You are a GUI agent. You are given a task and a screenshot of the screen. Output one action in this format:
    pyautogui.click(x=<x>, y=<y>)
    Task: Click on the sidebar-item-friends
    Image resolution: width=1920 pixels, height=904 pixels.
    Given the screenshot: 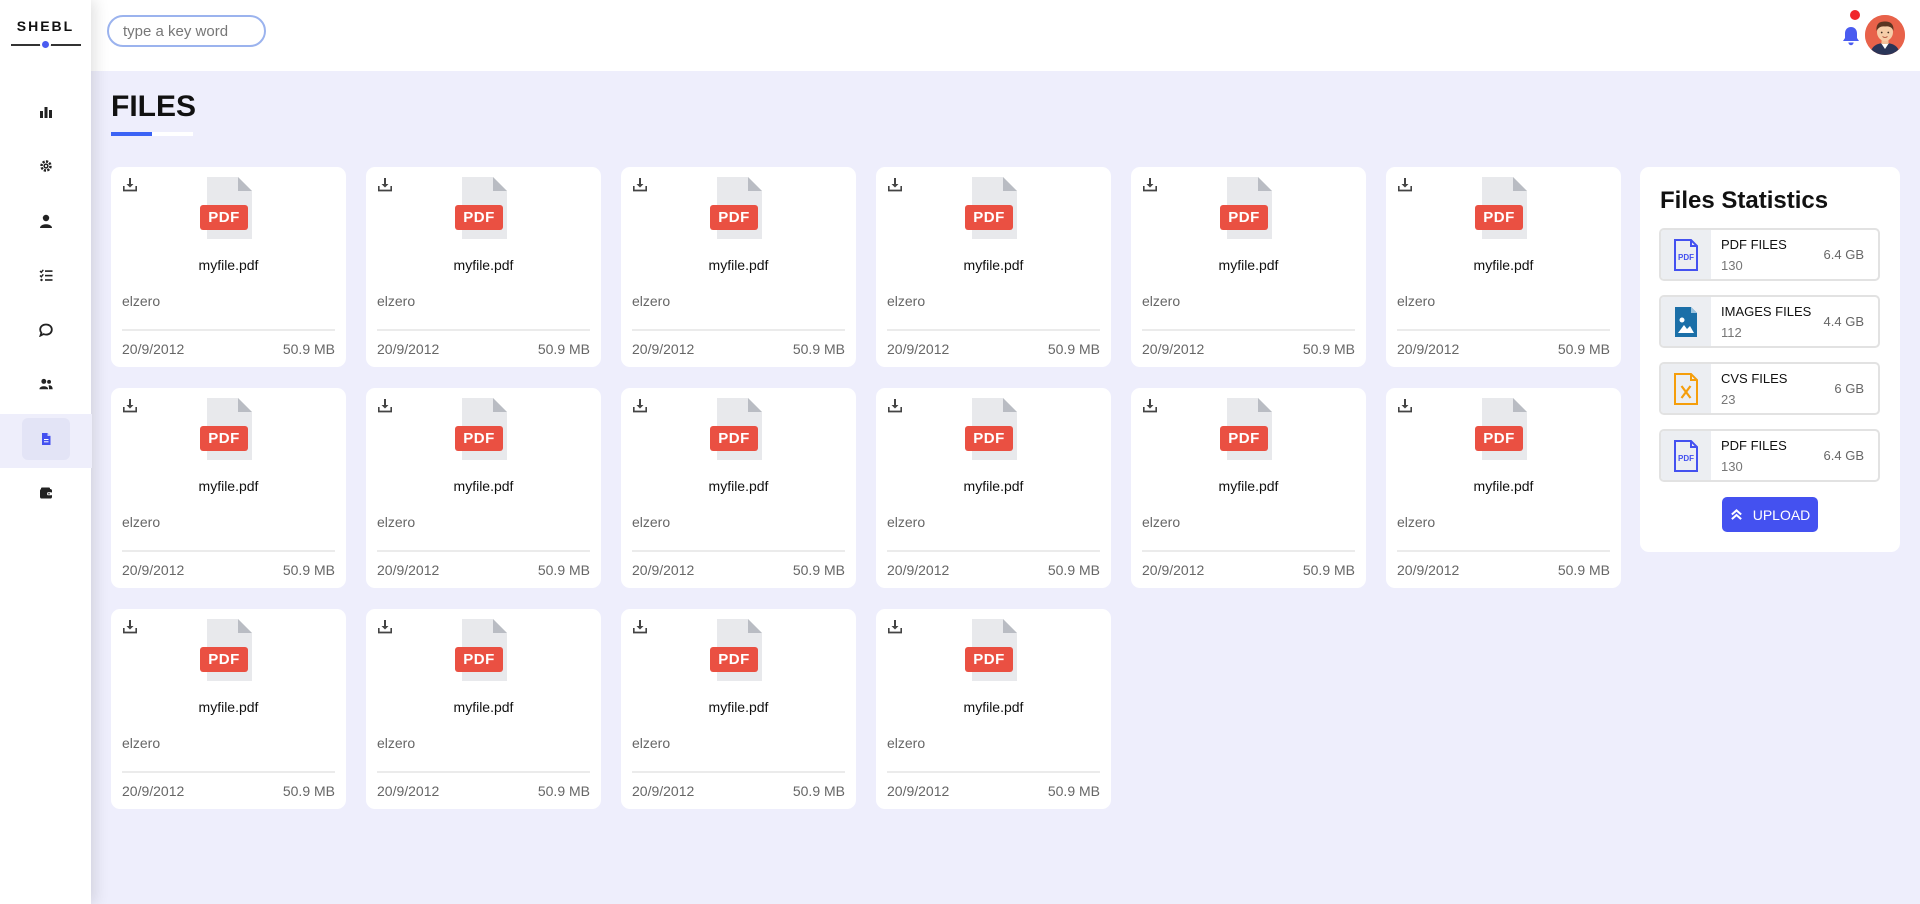 What is the action you would take?
    pyautogui.click(x=45, y=384)
    